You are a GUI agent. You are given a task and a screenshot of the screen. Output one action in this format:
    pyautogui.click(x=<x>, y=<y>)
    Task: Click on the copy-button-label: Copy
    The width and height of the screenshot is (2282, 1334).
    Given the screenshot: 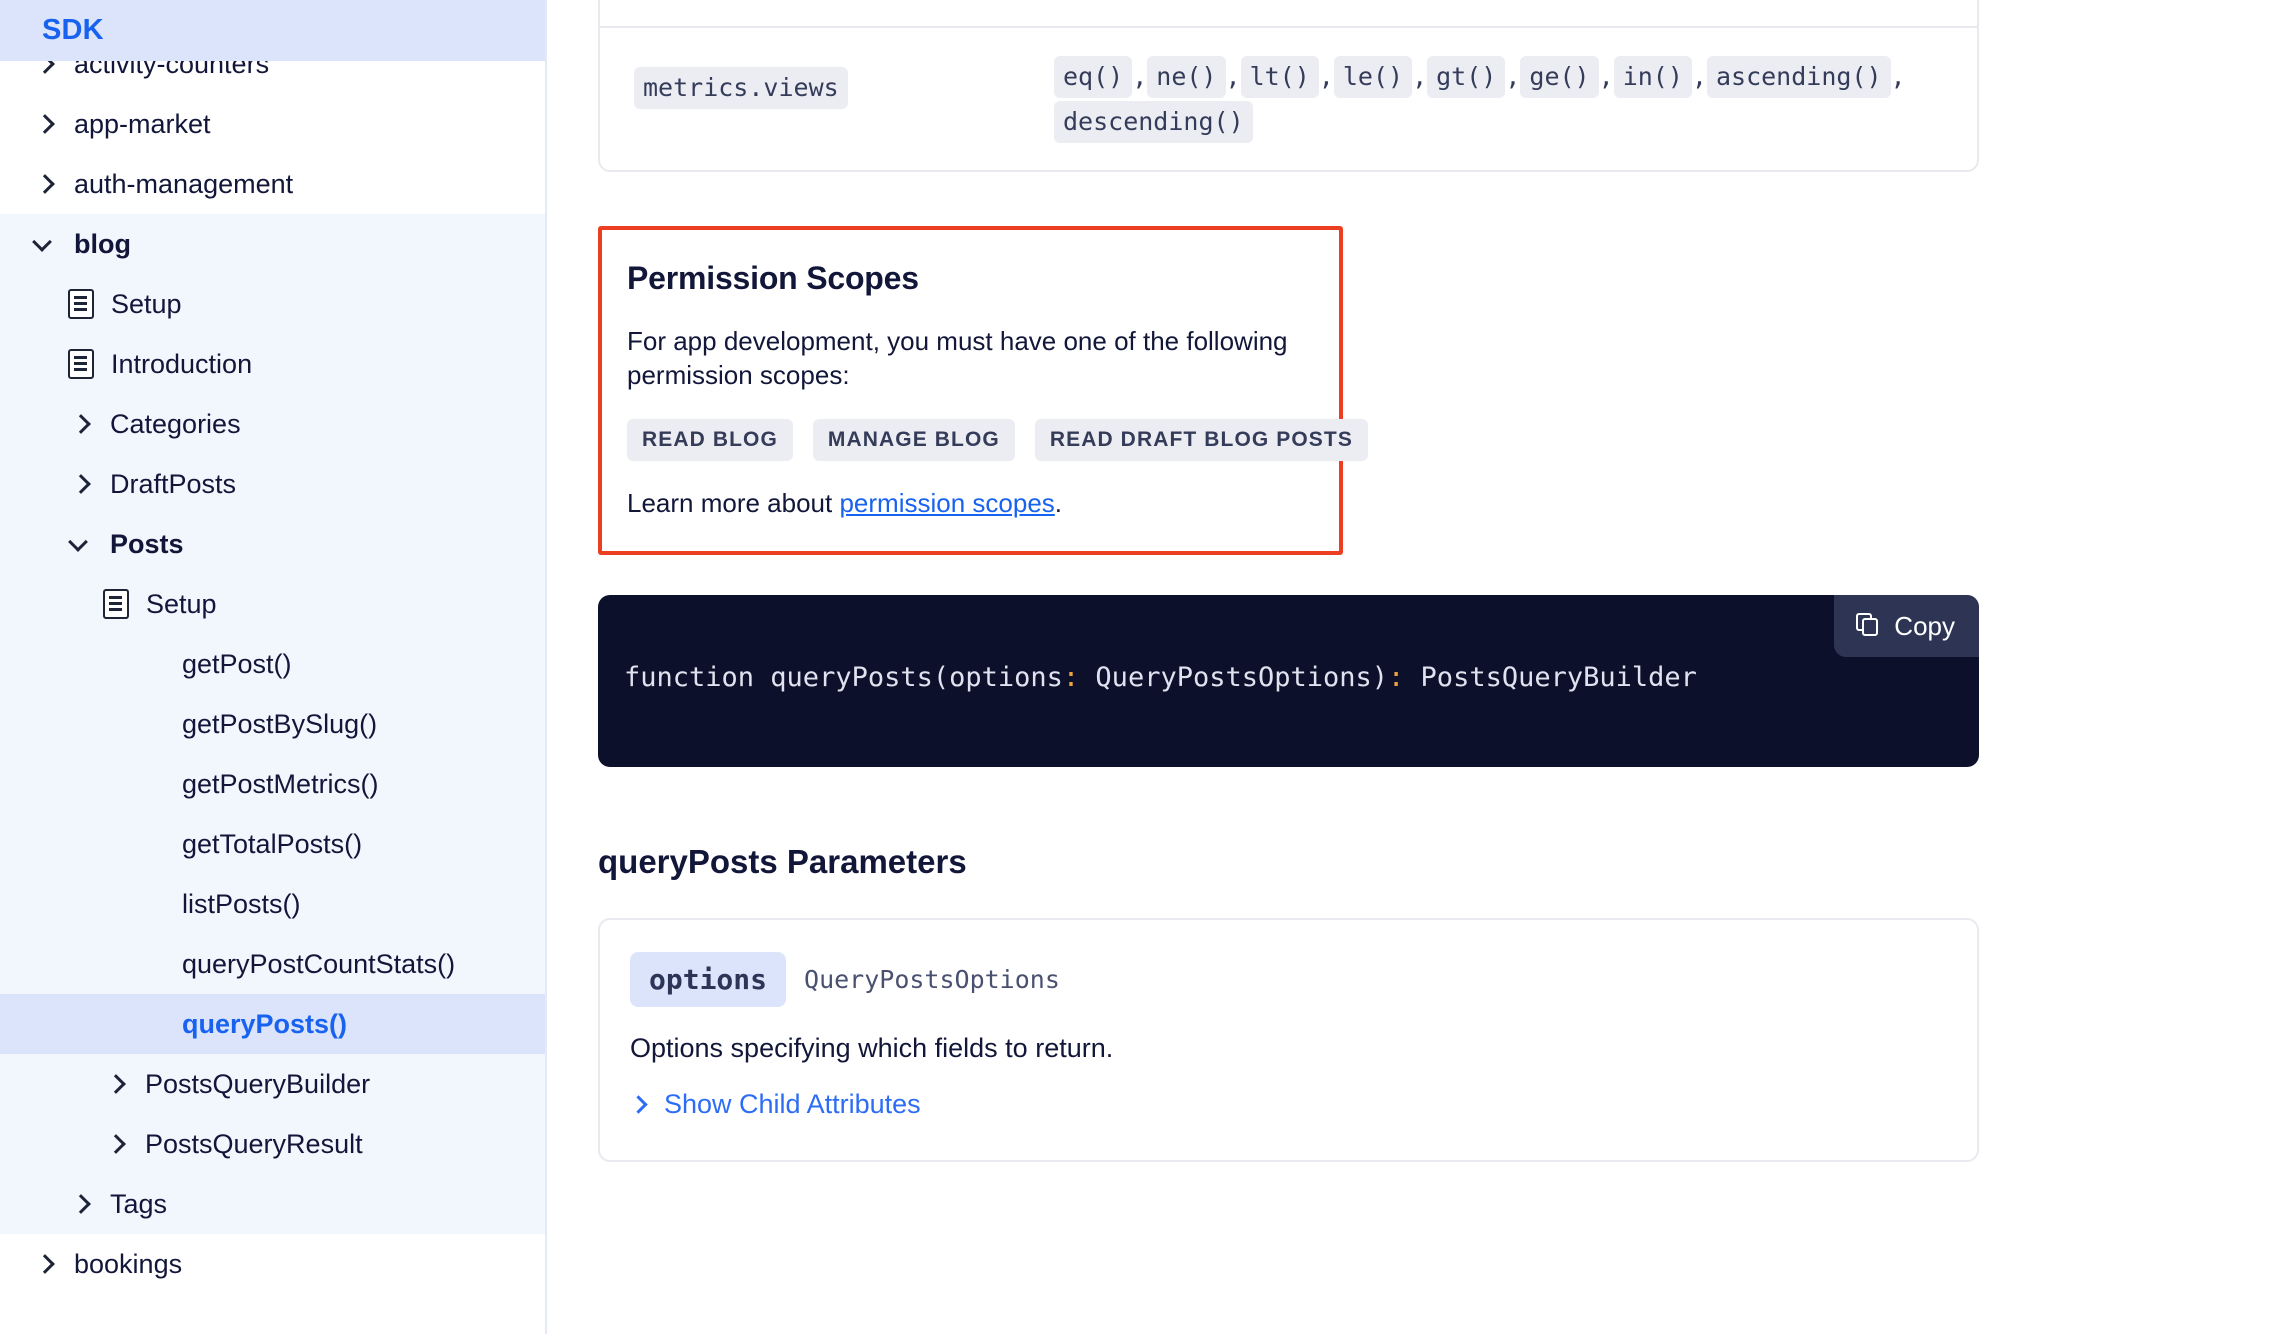 What is the action you would take?
    pyautogui.click(x=1924, y=625)
    